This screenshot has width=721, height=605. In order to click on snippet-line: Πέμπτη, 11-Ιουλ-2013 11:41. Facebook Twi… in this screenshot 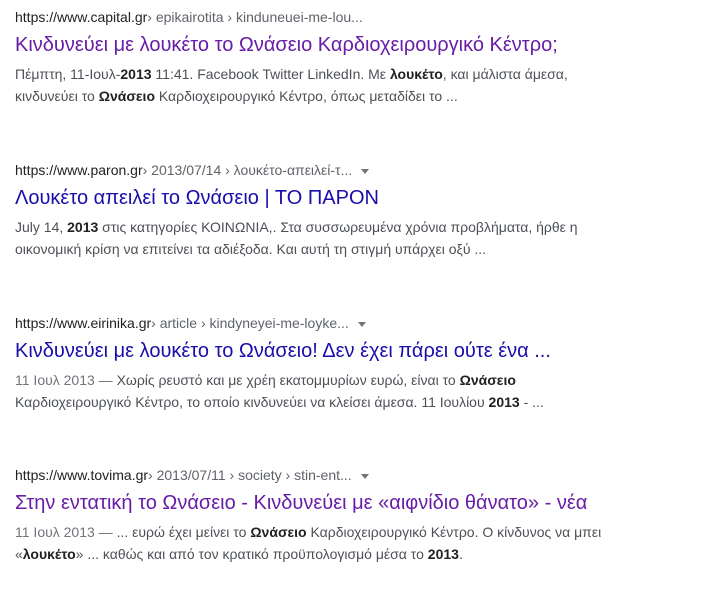, I will do `click(365, 74)`.